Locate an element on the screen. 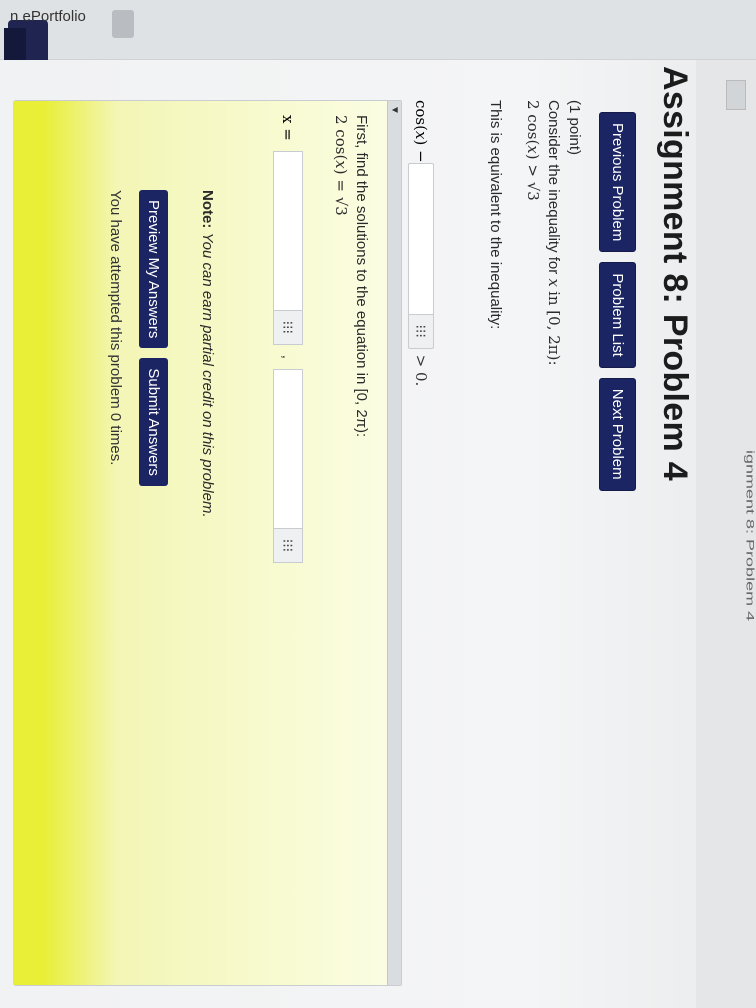 This screenshot has width=756, height=1008. submit-answers-button: Submit Answers is located at coordinates (153, 422).